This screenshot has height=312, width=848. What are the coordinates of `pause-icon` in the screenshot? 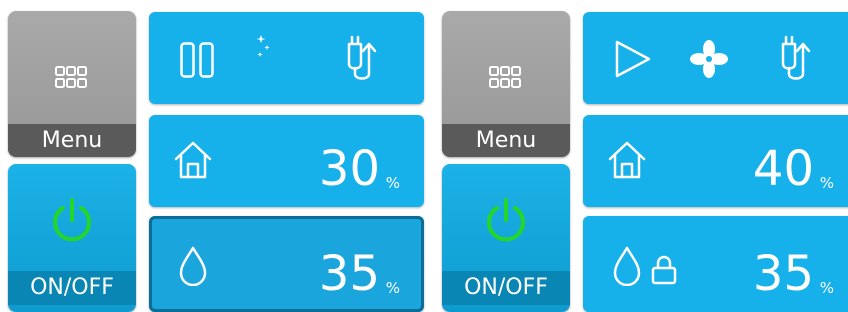 It's located at (197, 60).